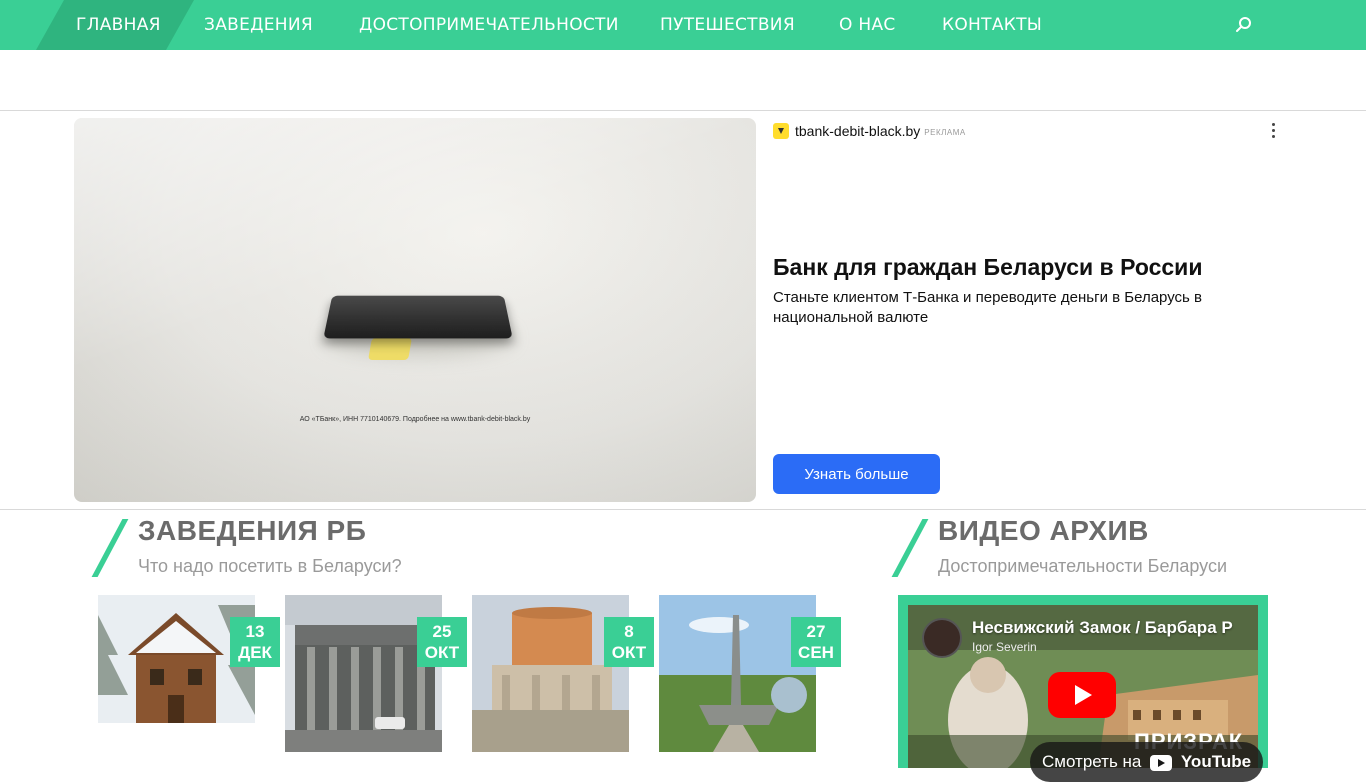 The height and width of the screenshot is (782, 1366). What do you see at coordinates (1102, 628) in the screenshot?
I see `video-title: Несвижский Замок / Барбара Р` at bounding box center [1102, 628].